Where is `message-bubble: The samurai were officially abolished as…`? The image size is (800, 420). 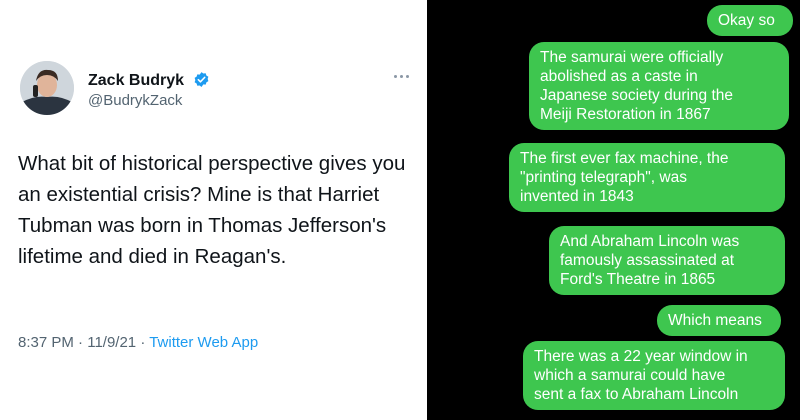 message-bubble: The samurai were officially abolished as… is located at coordinates (659, 86).